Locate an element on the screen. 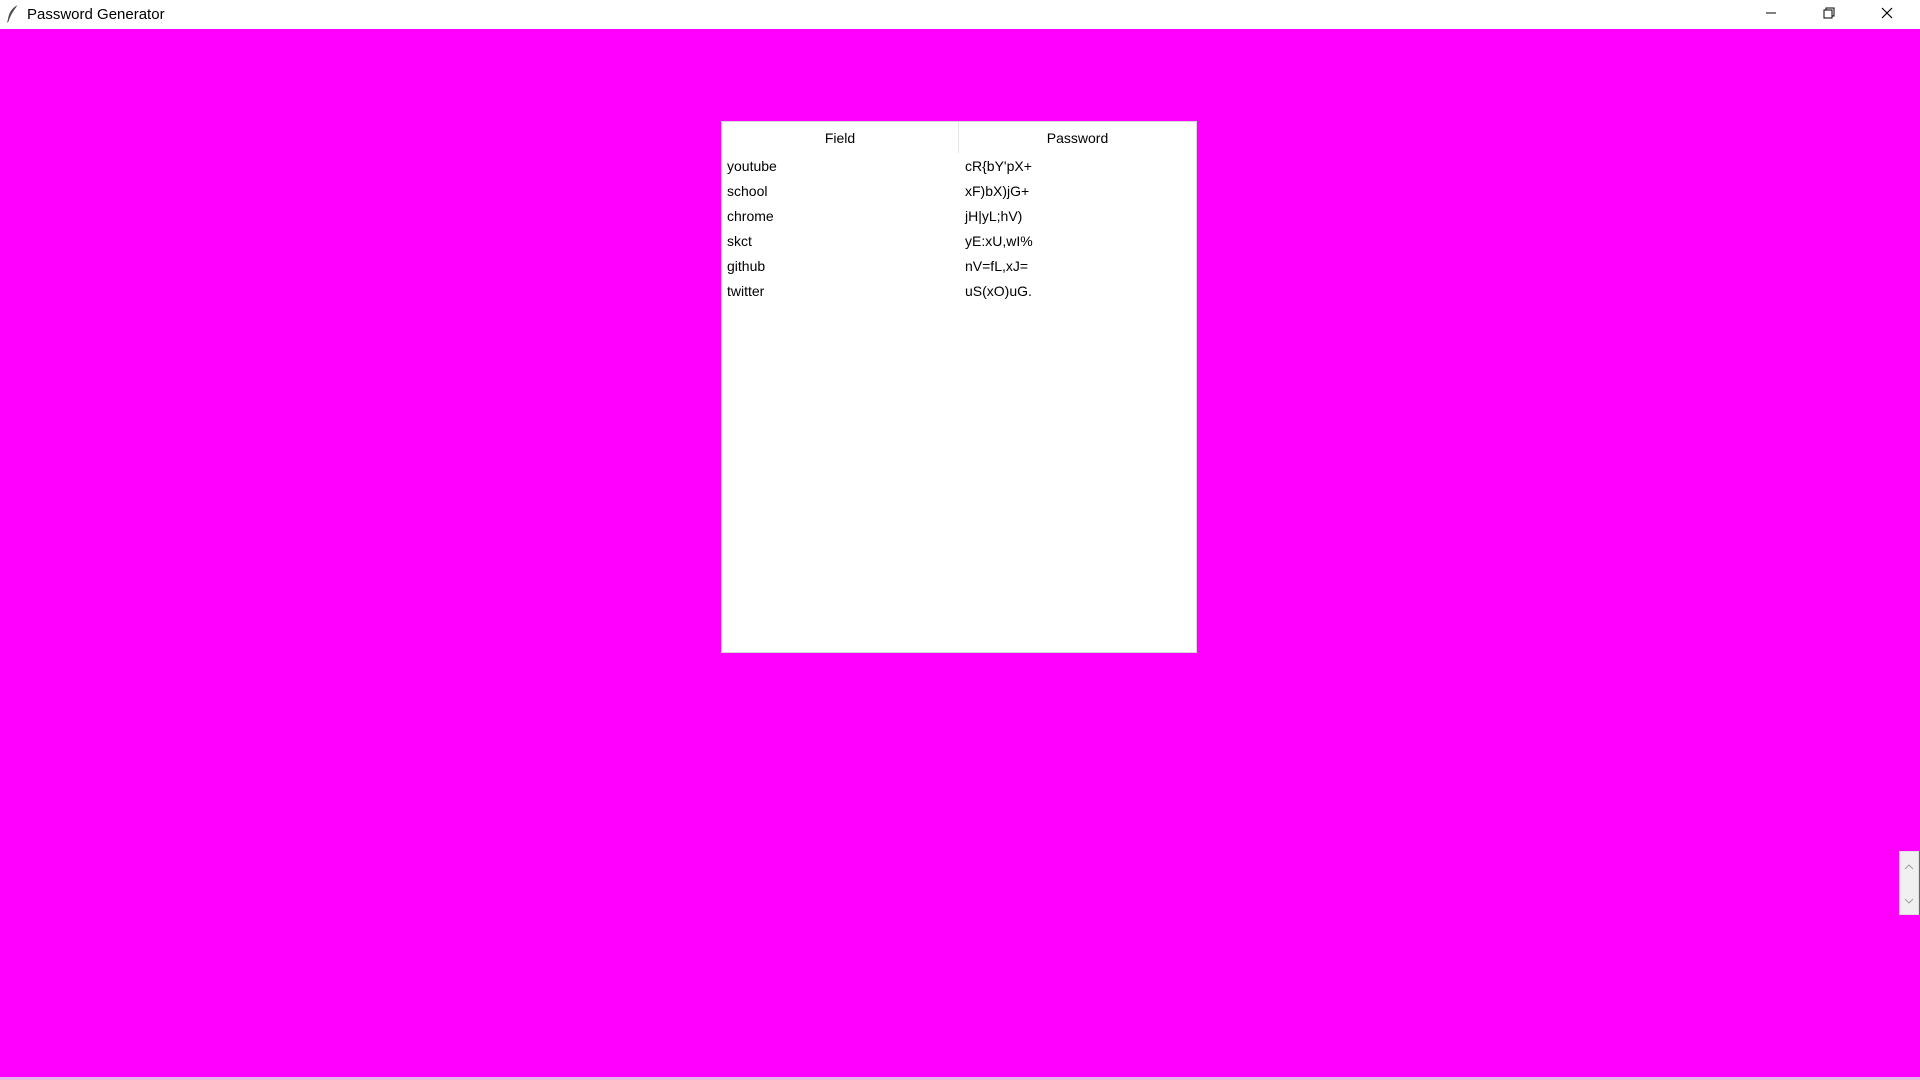 The width and height of the screenshot is (1920, 1080). field-cell: school is located at coordinates (747, 190).